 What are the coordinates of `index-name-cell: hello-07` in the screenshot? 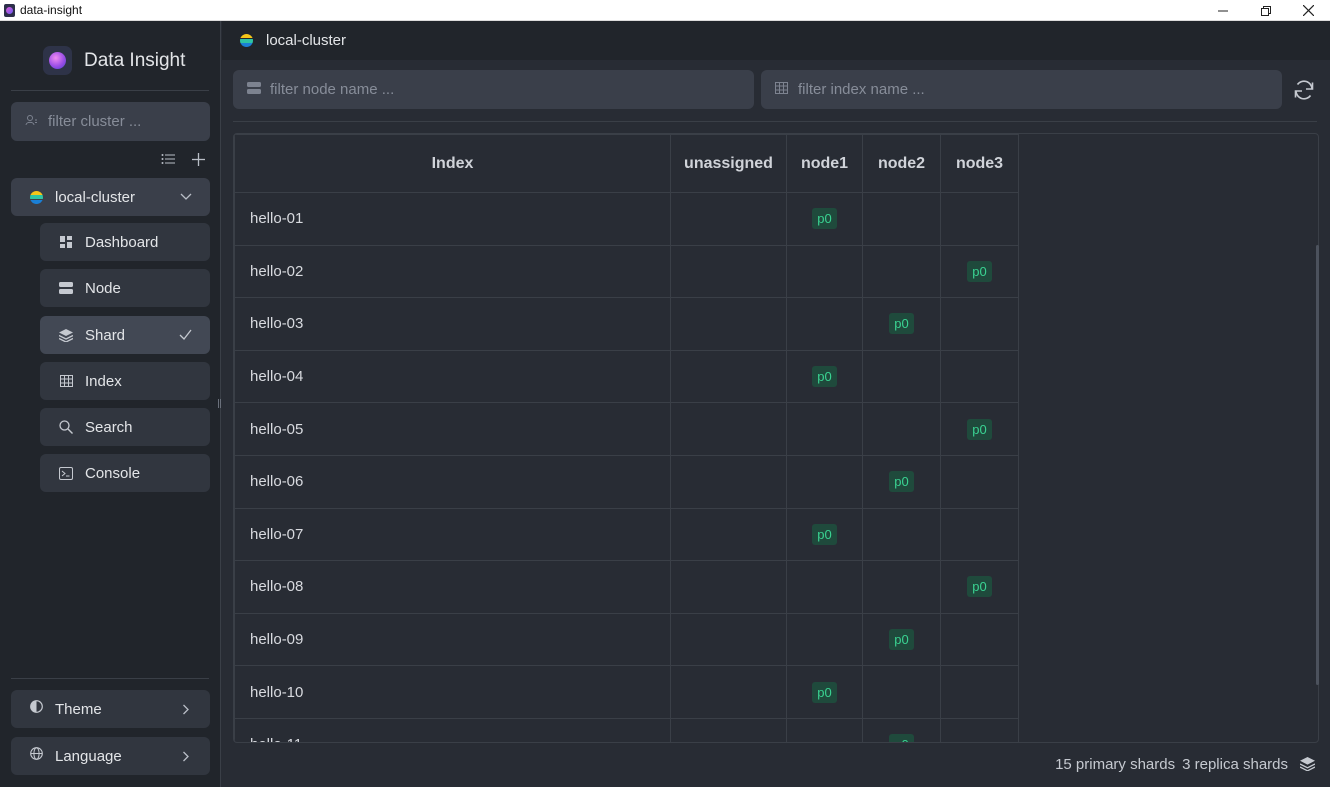 It's located at (452, 534).